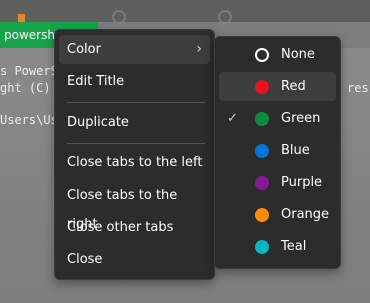 The image size is (370, 303). Describe the element at coordinates (98, 122) in the screenshot. I see `menu-item-label: Duplicate` at that location.